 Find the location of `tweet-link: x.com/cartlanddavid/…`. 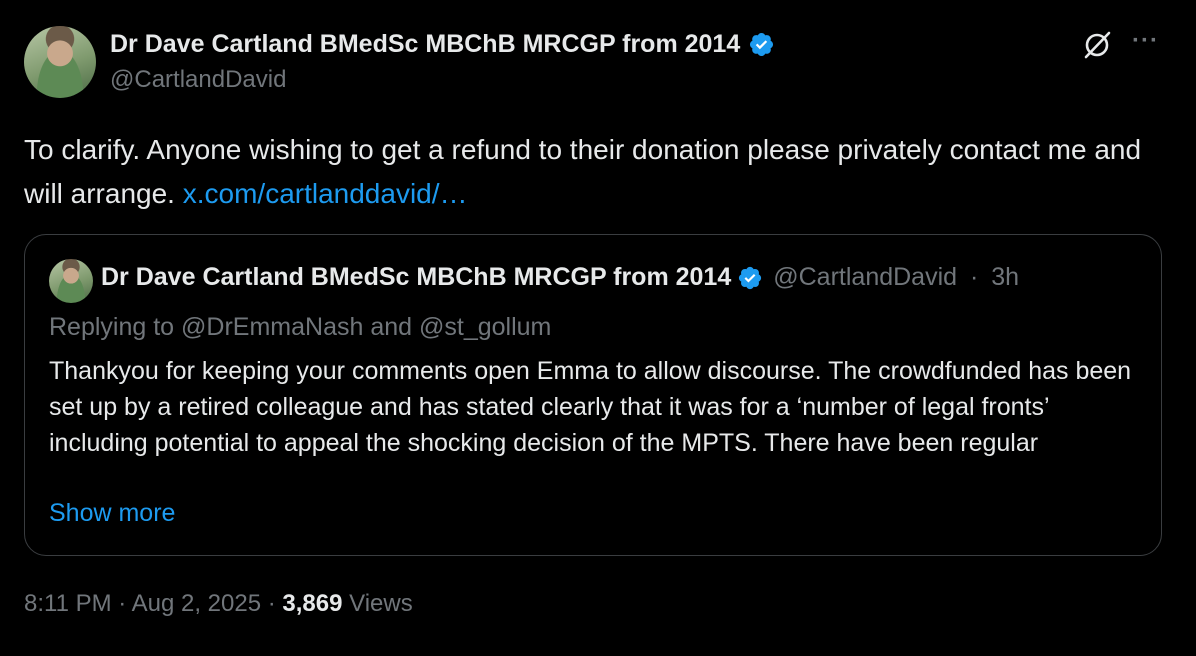

tweet-link: x.com/cartlanddavid/… is located at coordinates (325, 193).